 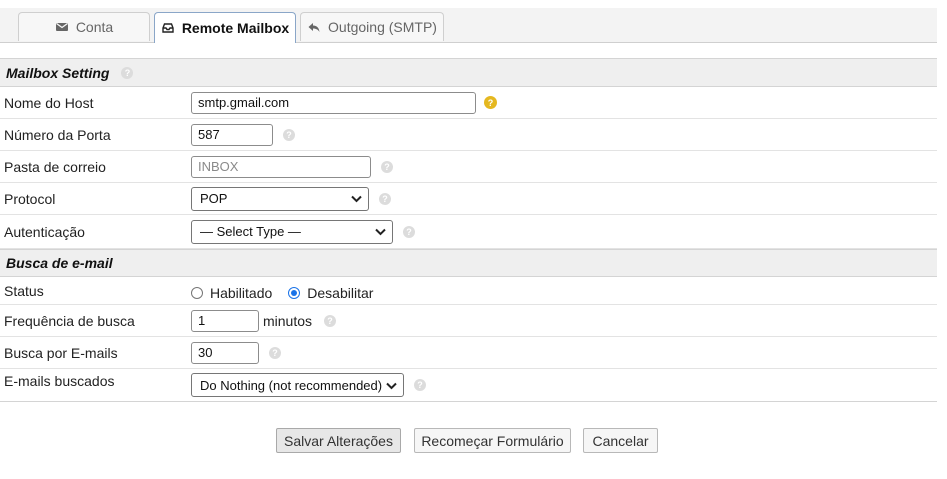 What do you see at coordinates (94, 27) in the screenshot?
I see `tab-label: Conta` at bounding box center [94, 27].